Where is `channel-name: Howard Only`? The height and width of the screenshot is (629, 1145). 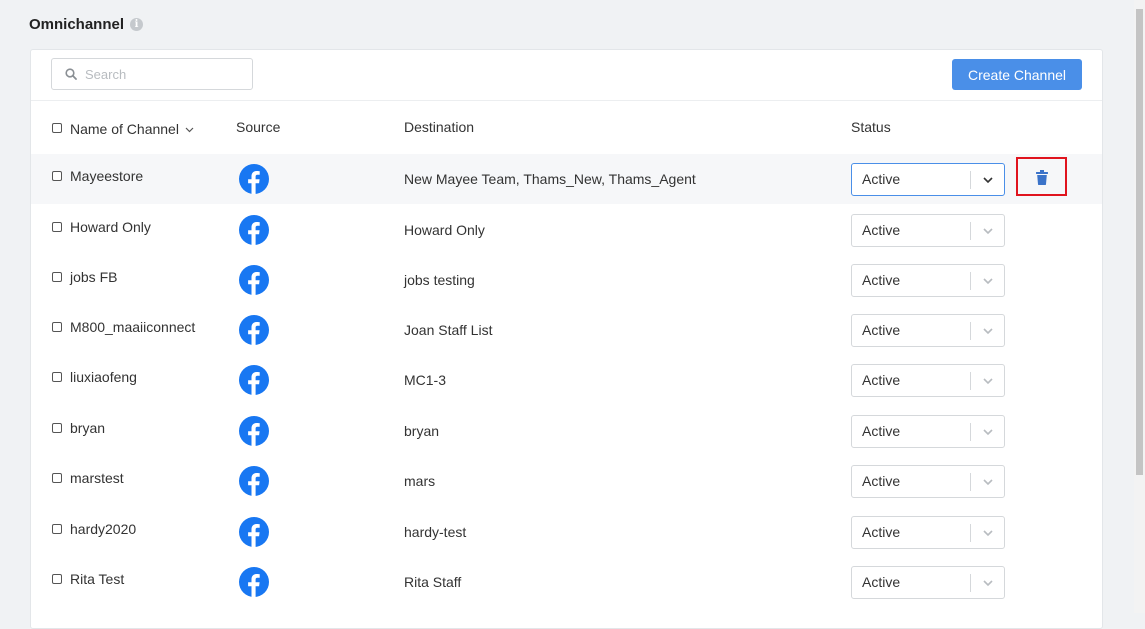
channel-name: Howard Only is located at coordinates (110, 227).